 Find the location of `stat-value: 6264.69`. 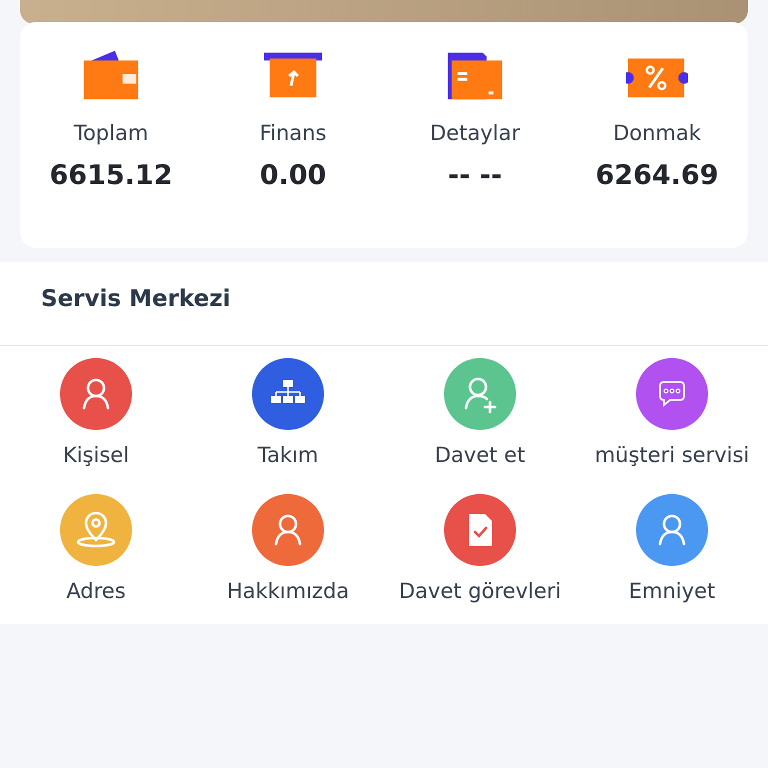

stat-value: 6264.69 is located at coordinates (657, 175).